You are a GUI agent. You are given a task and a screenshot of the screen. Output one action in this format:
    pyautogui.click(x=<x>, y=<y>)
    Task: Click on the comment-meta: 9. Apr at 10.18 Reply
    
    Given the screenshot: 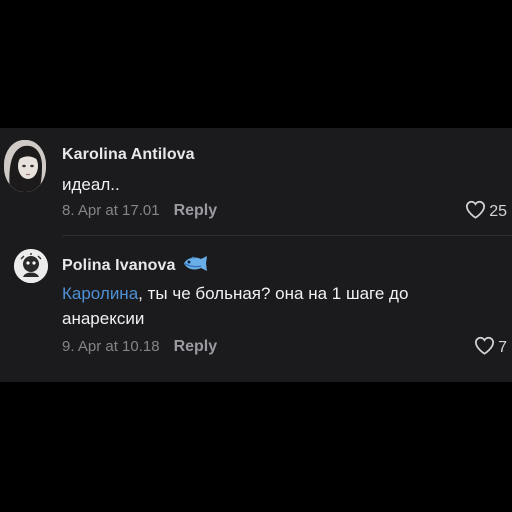 What is the action you would take?
    pyautogui.click(x=139, y=347)
    